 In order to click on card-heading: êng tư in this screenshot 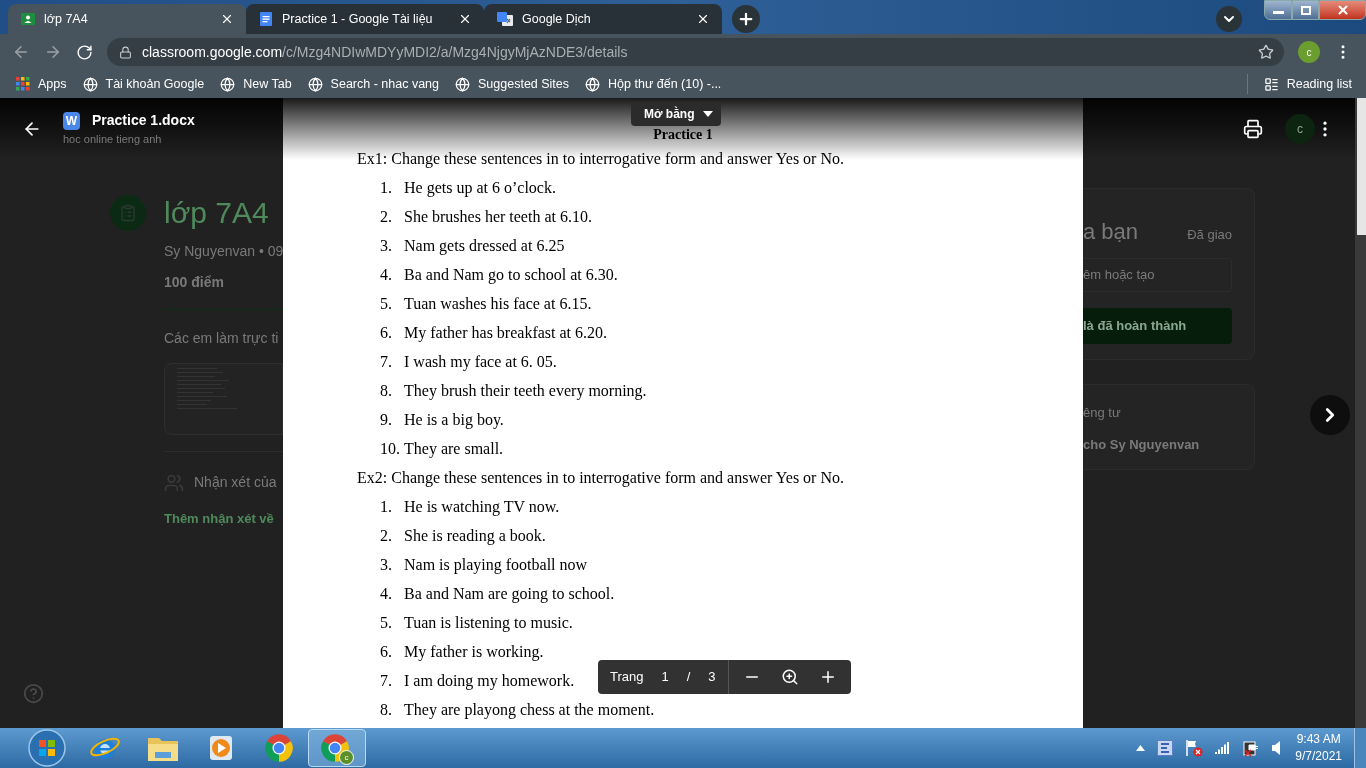, I will do `click(1102, 413)`.